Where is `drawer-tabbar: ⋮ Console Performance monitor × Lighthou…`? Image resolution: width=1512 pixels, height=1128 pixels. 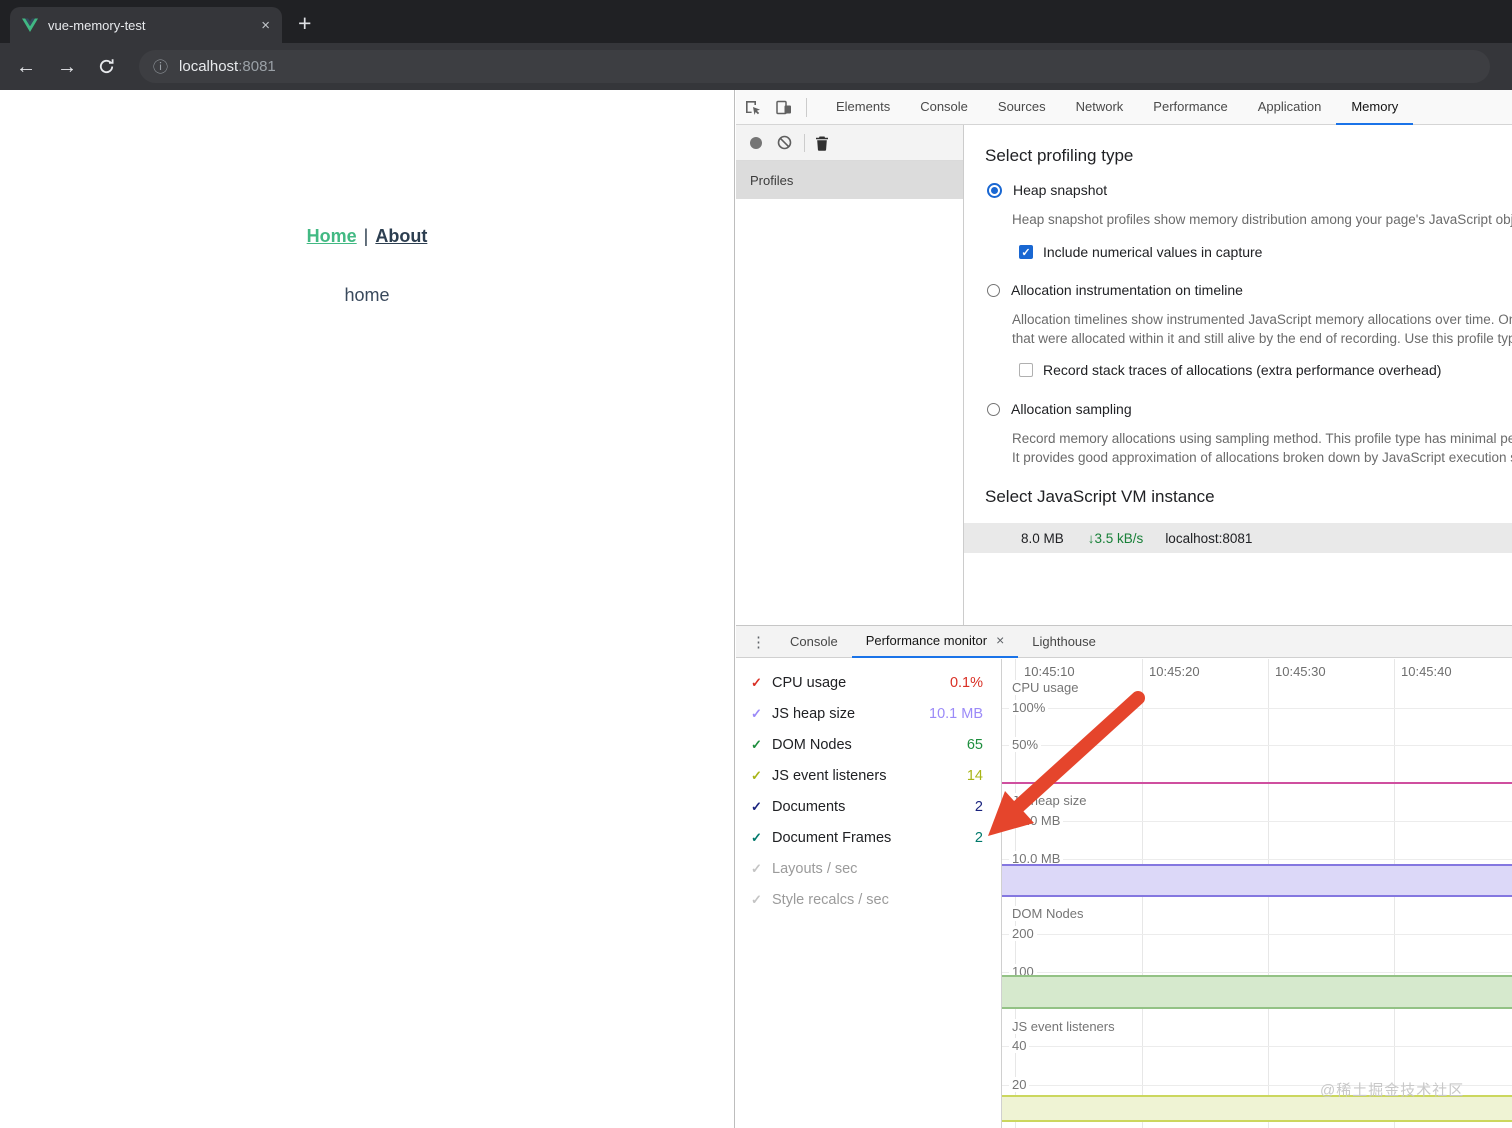 drawer-tabbar: ⋮ Console Performance monitor × Lighthou… is located at coordinates (1124, 642).